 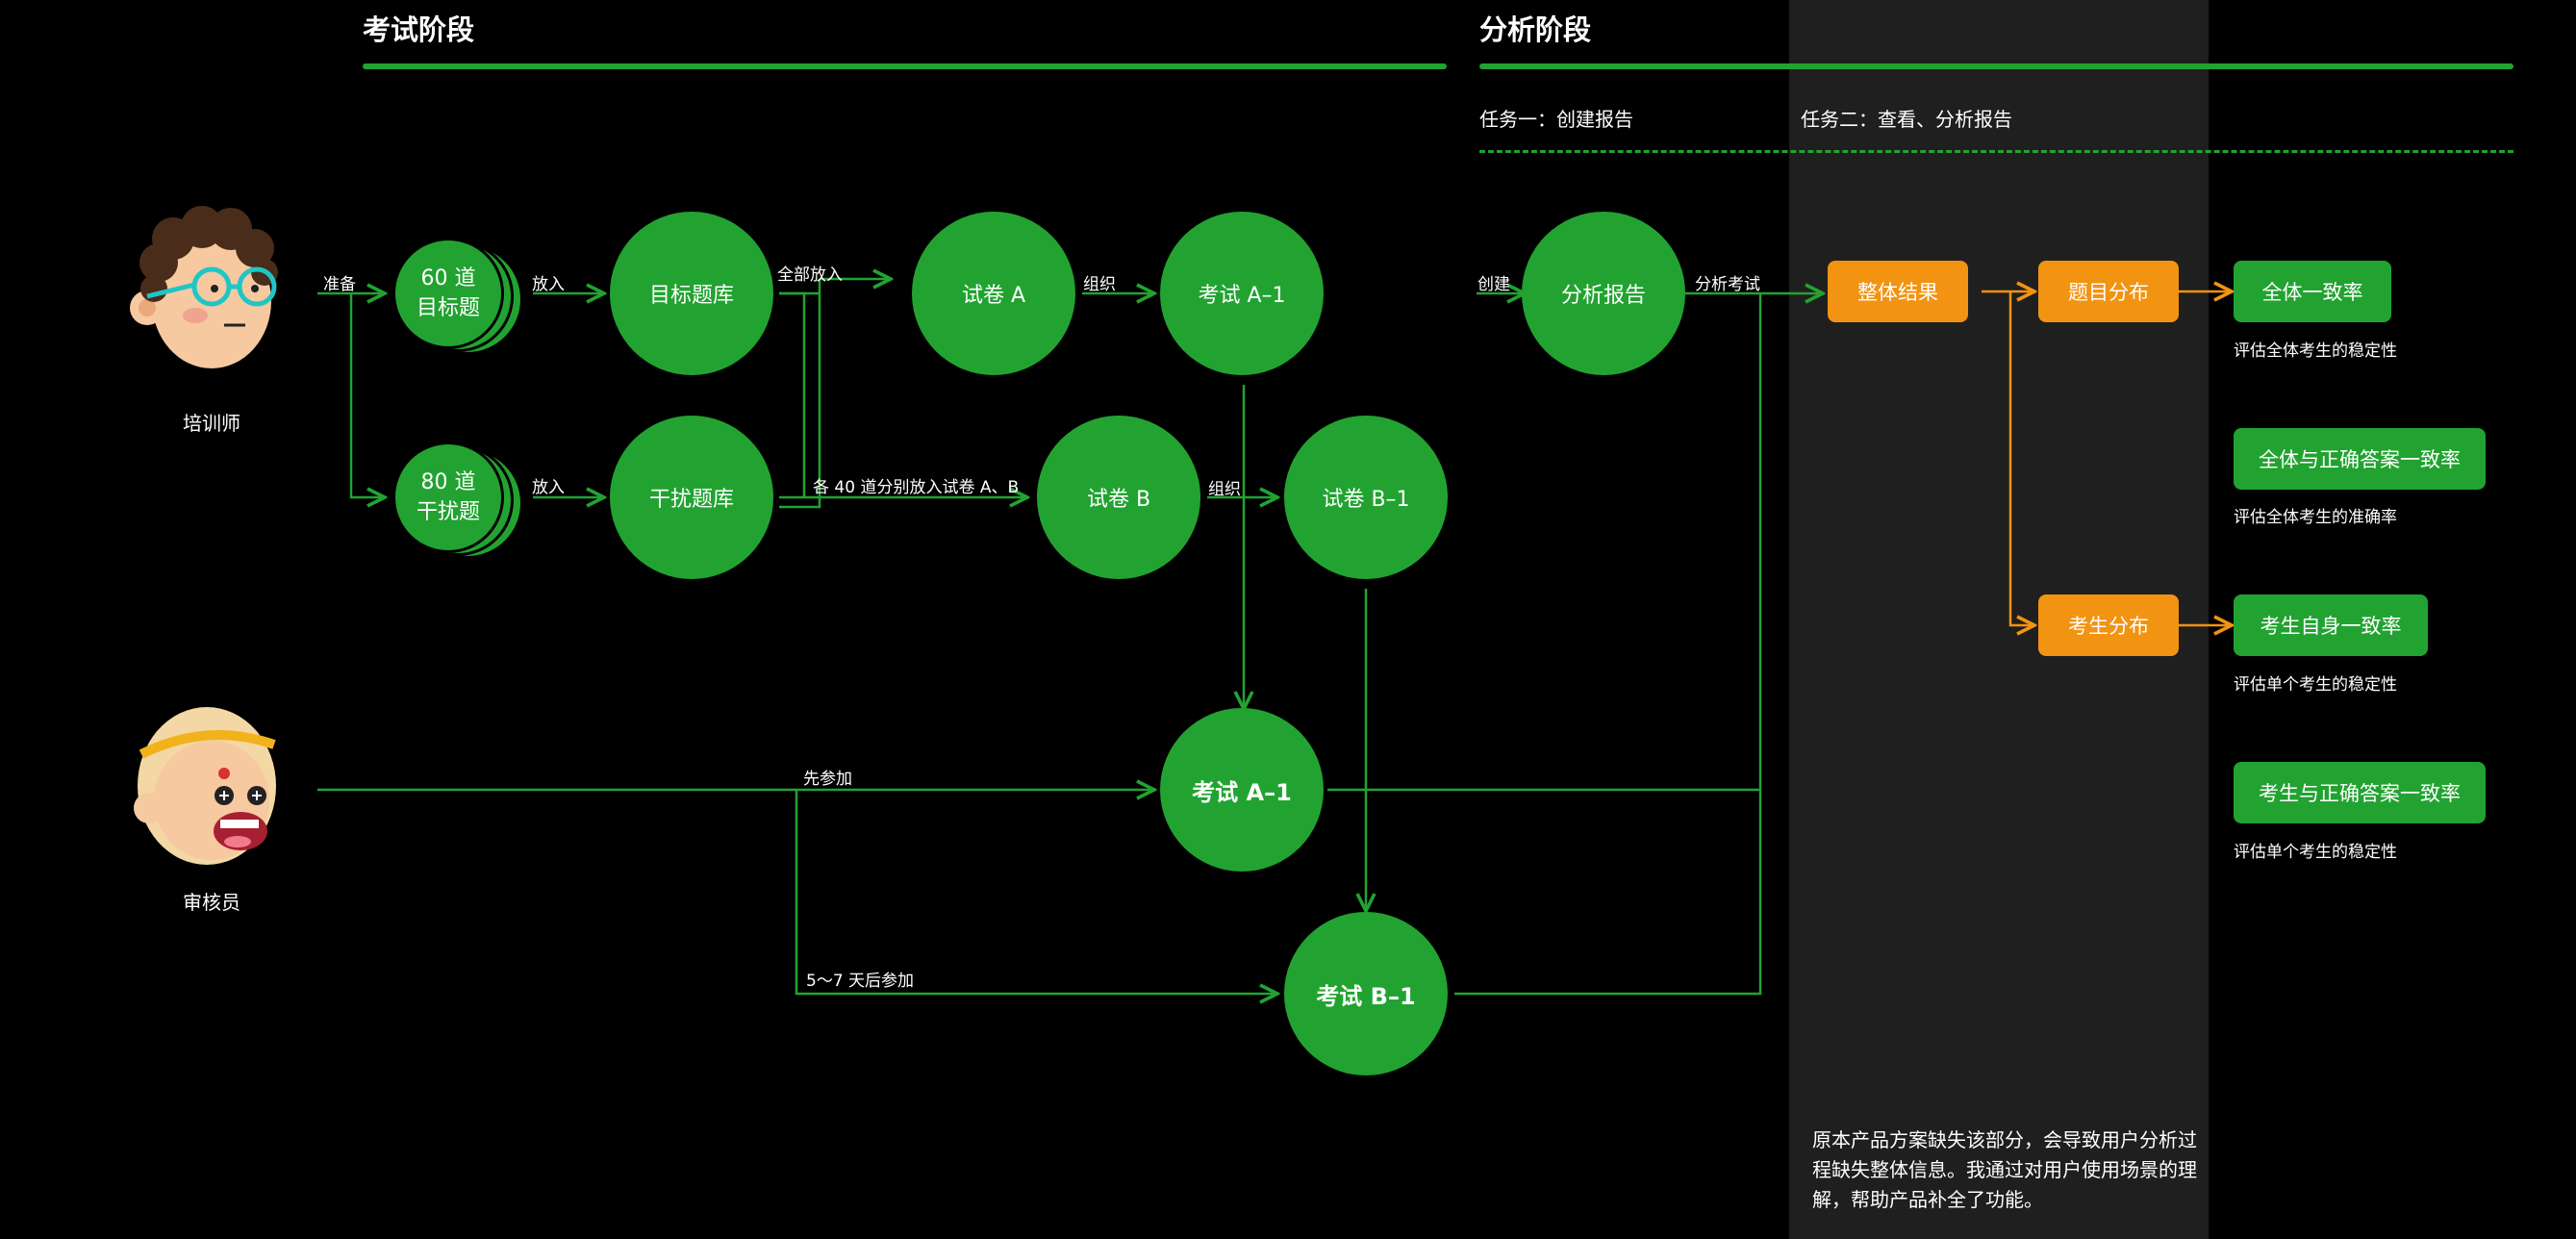 I want to click on trainer-label: 培训师, so click(x=212, y=423).